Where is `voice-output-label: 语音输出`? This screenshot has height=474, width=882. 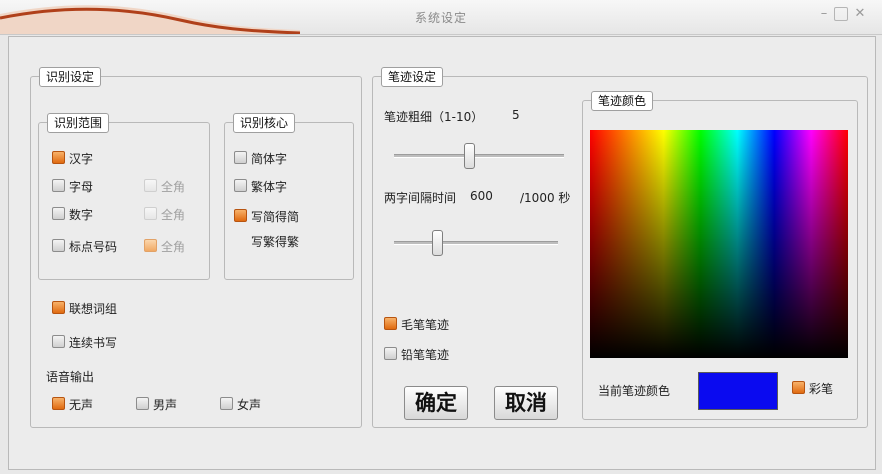 voice-output-label: 语音输出 is located at coordinates (70, 377).